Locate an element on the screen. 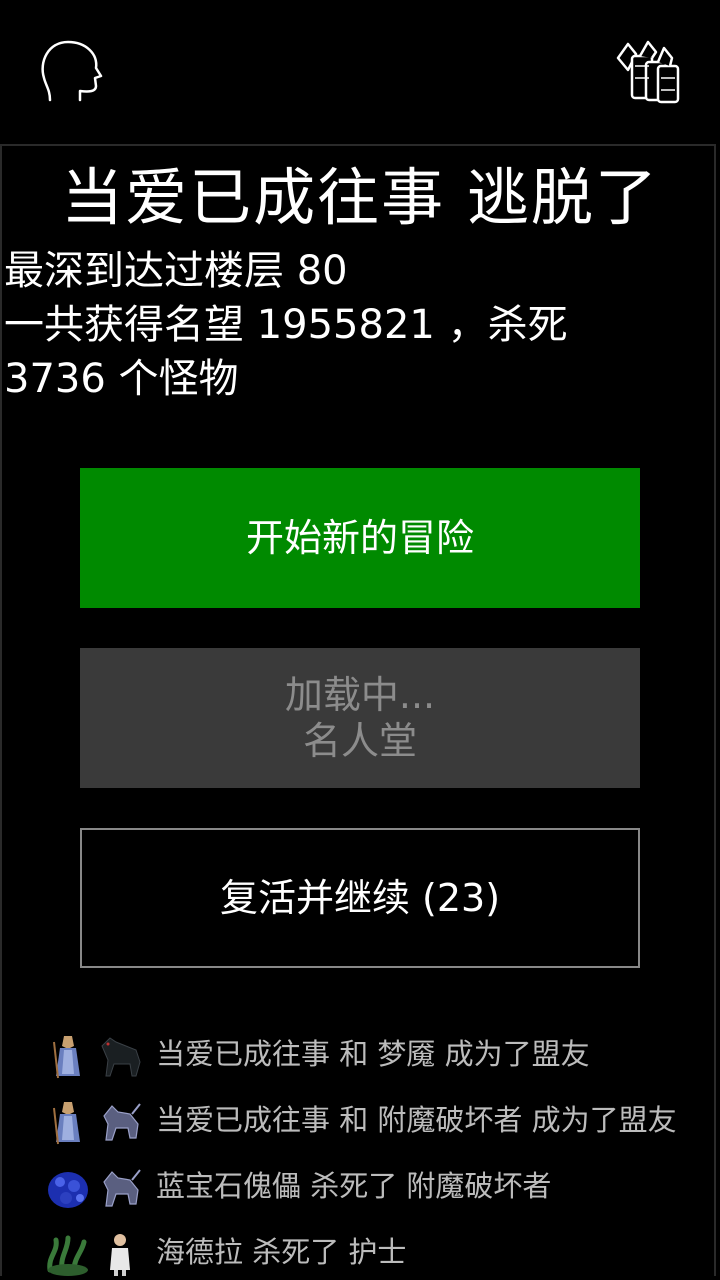 The image size is (720, 1280). new-adventure-button: 开始新的冒险 is located at coordinates (360, 538).